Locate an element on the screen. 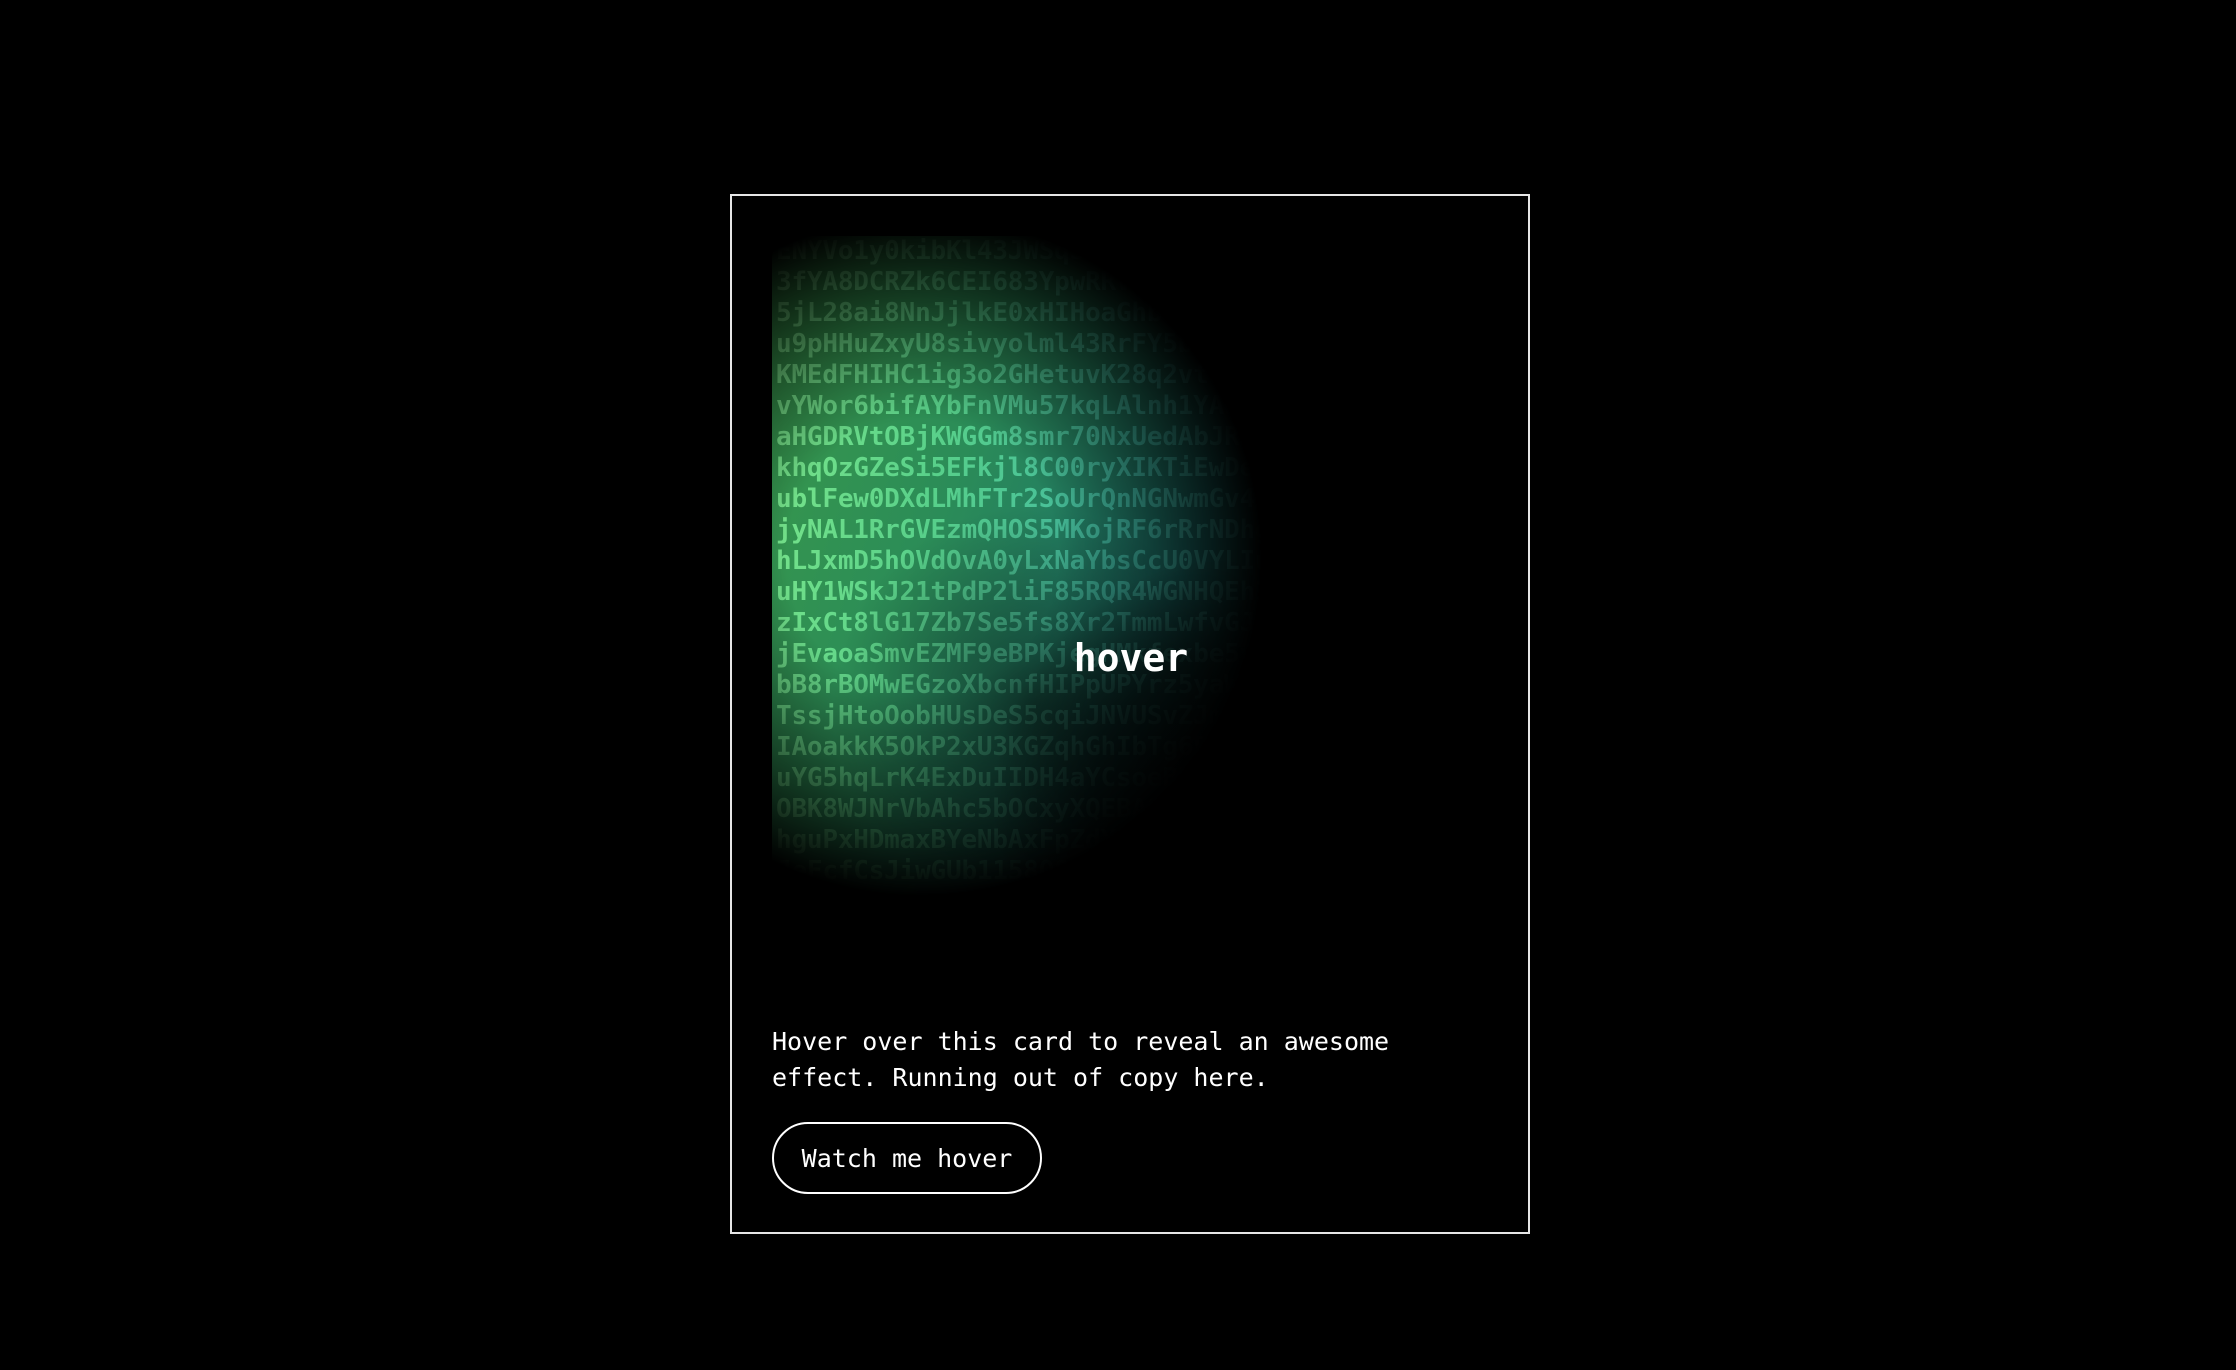  hover-label: hover is located at coordinates (1131, 658).